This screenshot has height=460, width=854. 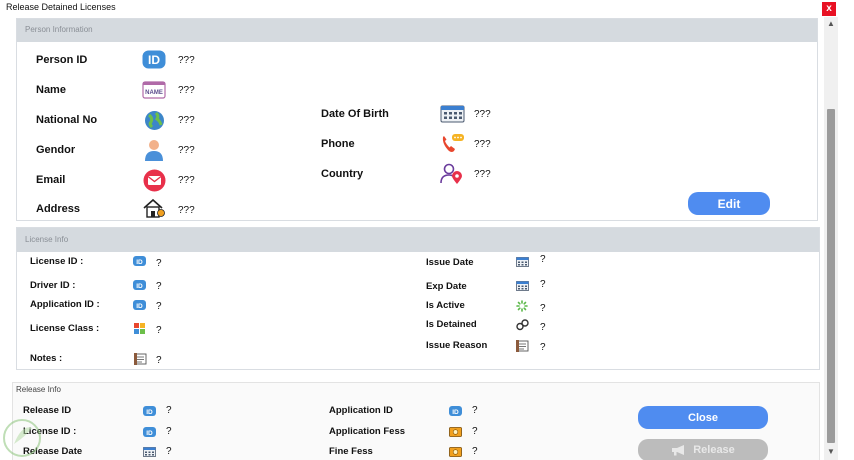 What do you see at coordinates (482, 144) in the screenshot?
I see `phone-value: ???` at bounding box center [482, 144].